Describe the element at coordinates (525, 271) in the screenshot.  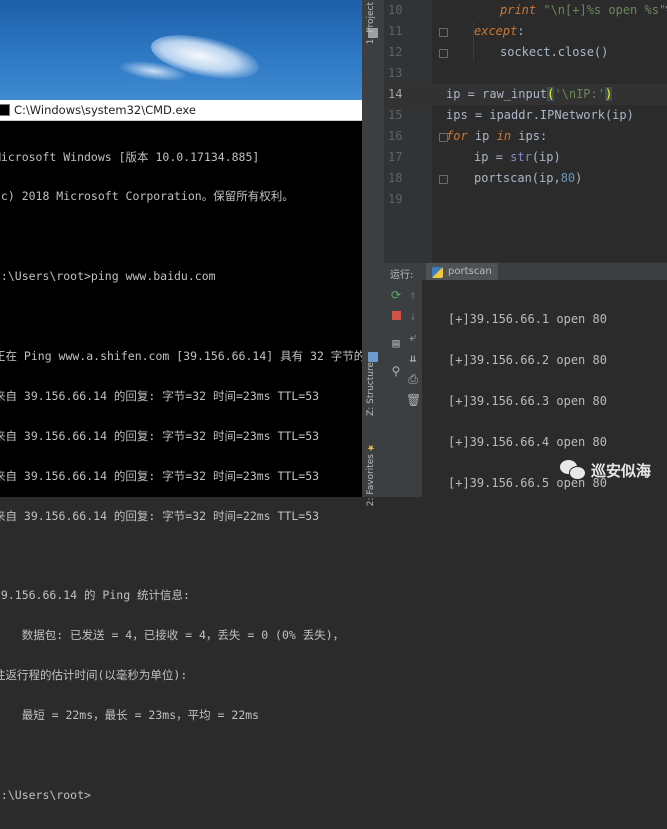
I see `run-panel-header: 运行: portscan` at that location.